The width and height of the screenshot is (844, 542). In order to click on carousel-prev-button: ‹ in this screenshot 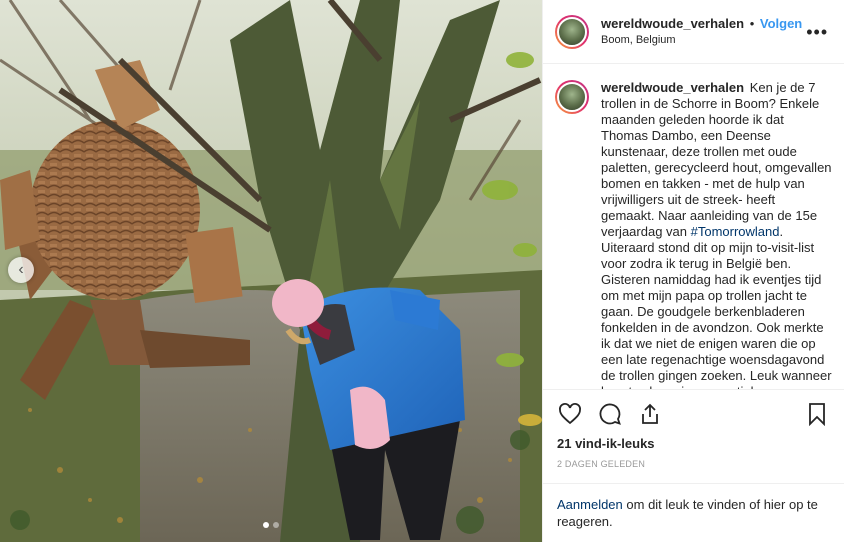, I will do `click(21, 270)`.